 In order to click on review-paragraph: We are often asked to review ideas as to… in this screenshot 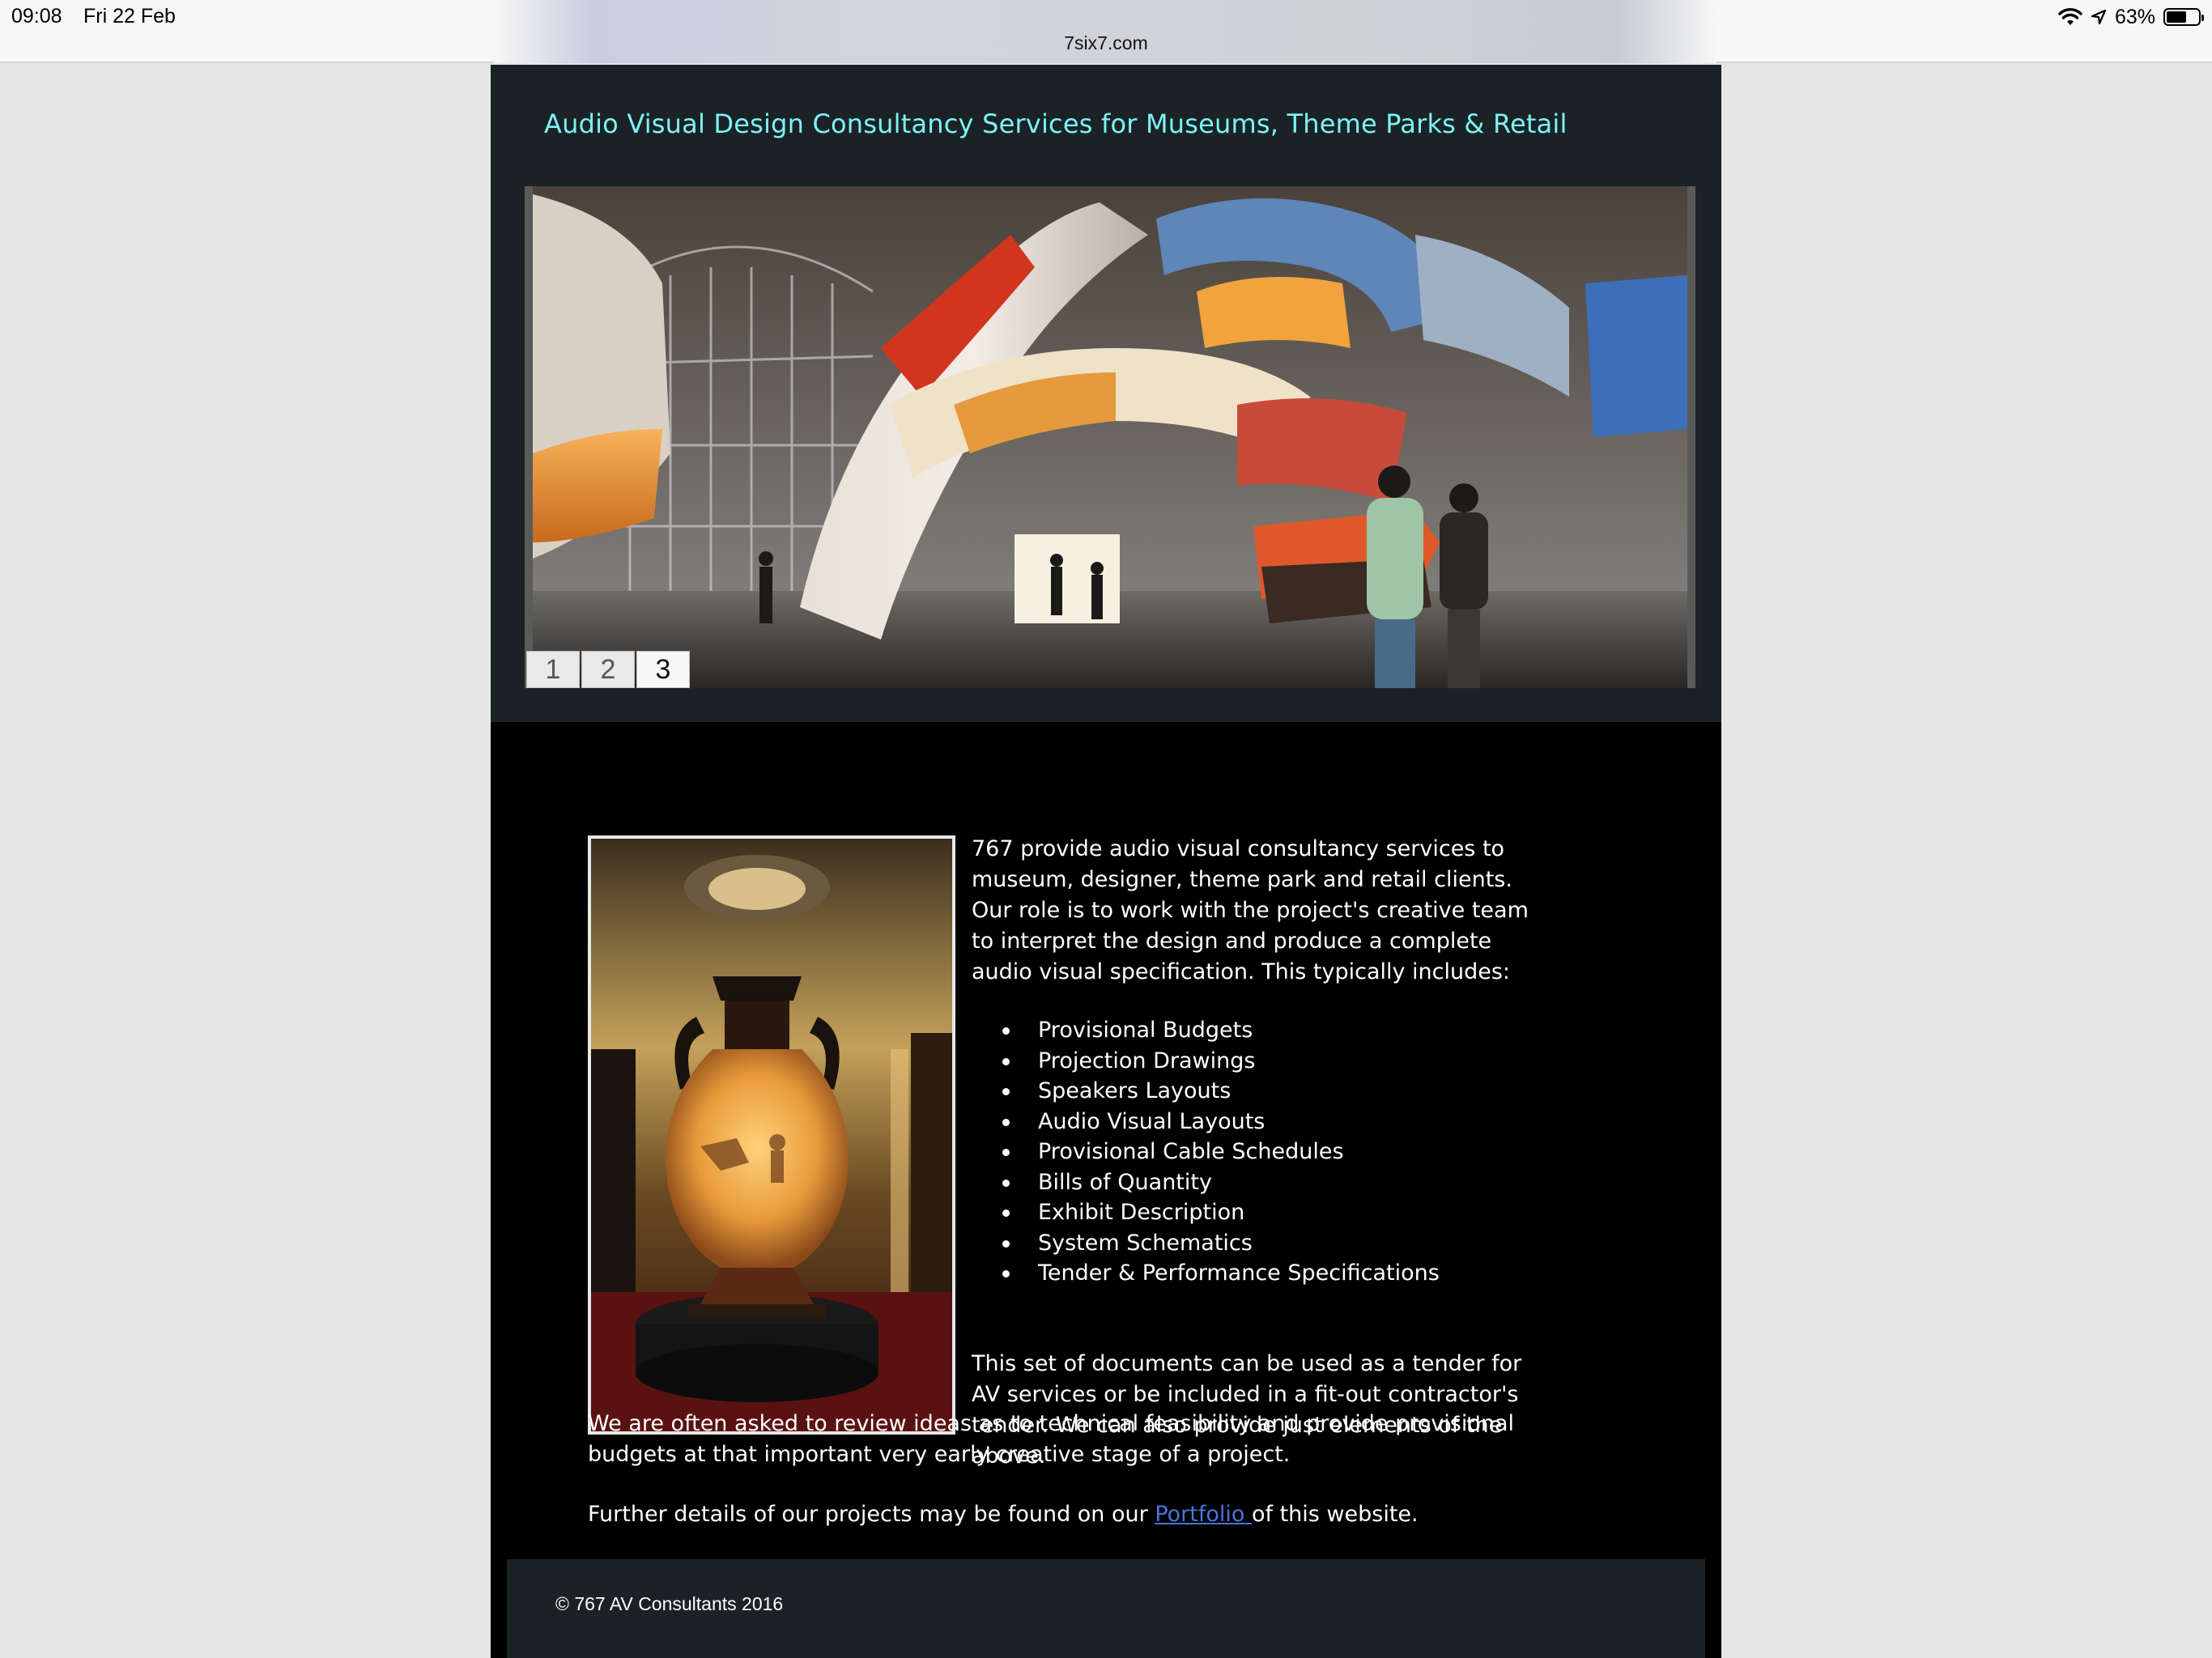, I will do `click(1052, 1439)`.